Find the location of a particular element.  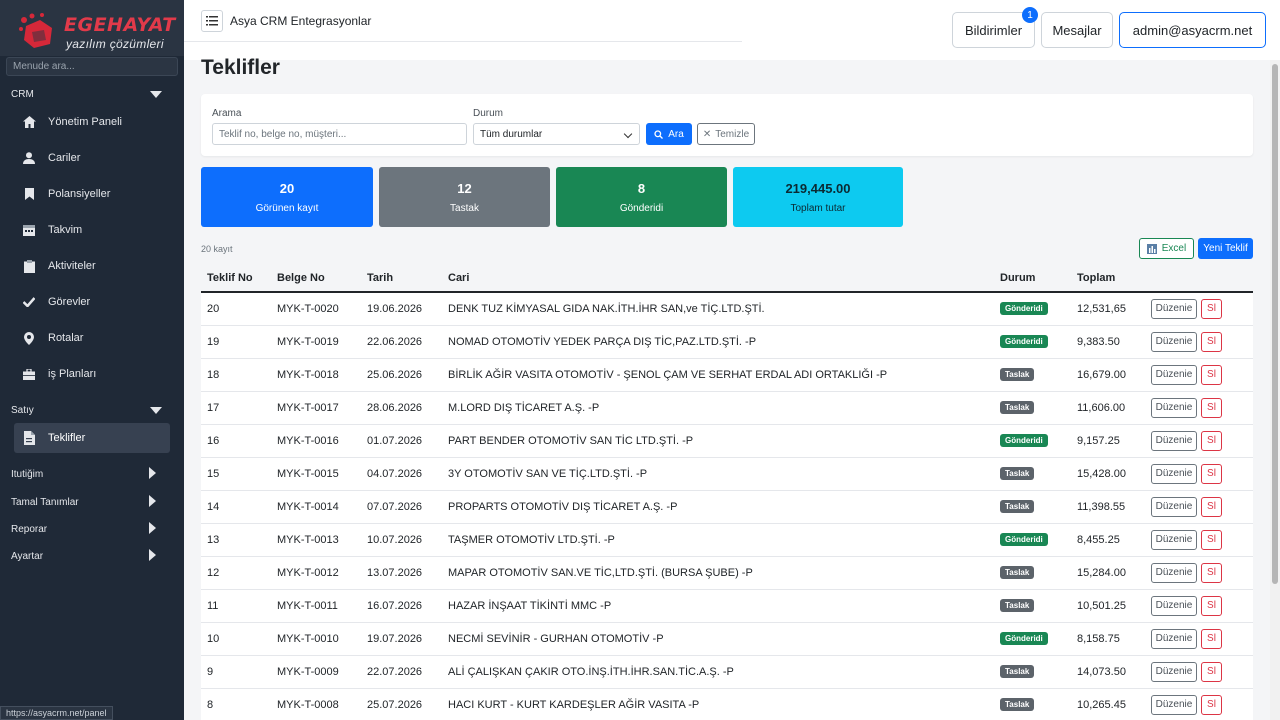

sidebar-item-i-planlar-: iş Planları is located at coordinates (92, 374).